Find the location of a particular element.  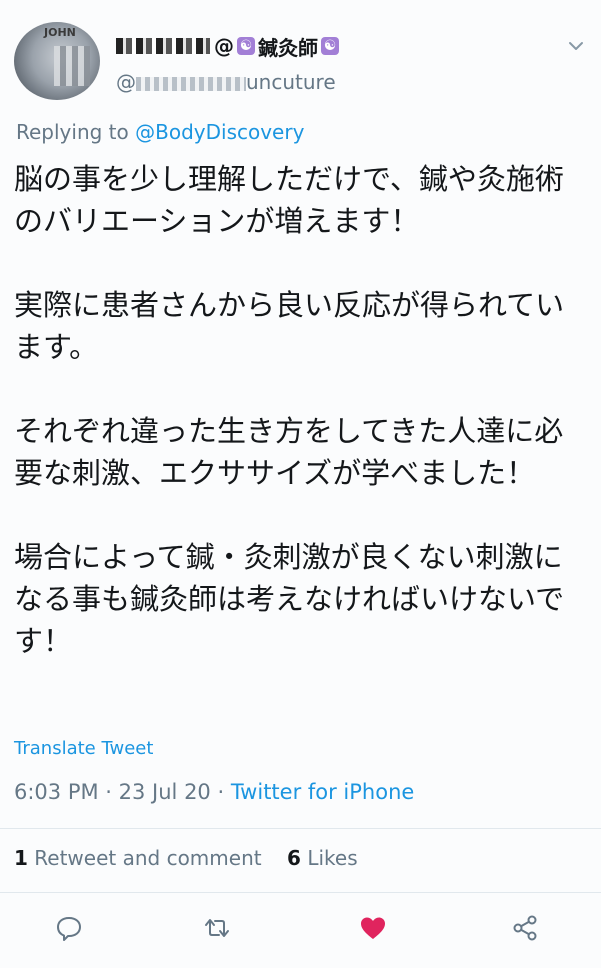

tweet-stats: 1 Retweet and comment 6 Likes is located at coordinates (186, 858).